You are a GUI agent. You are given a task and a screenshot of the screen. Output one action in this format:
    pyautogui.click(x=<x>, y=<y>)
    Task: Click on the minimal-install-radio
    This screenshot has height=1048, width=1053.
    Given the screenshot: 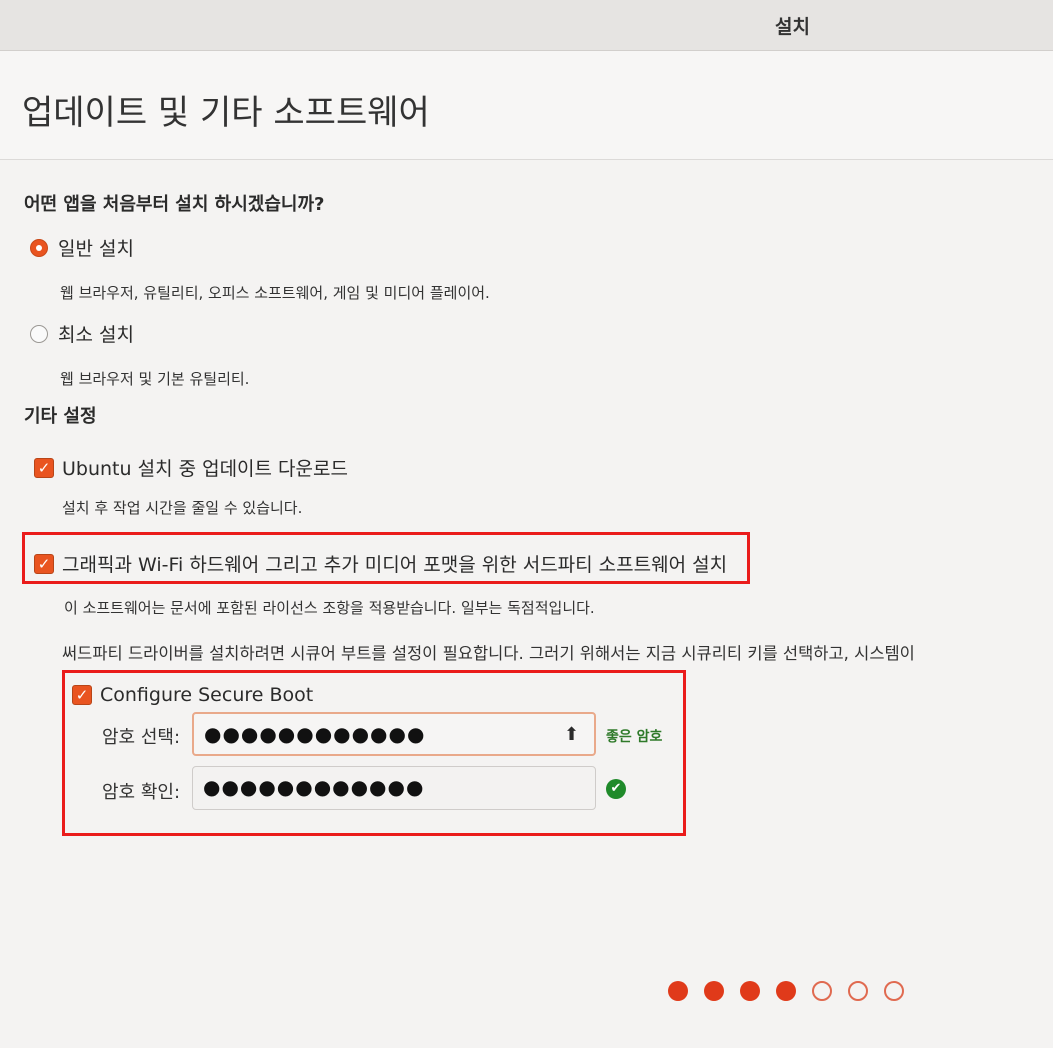 What is the action you would take?
    pyautogui.click(x=39, y=333)
    